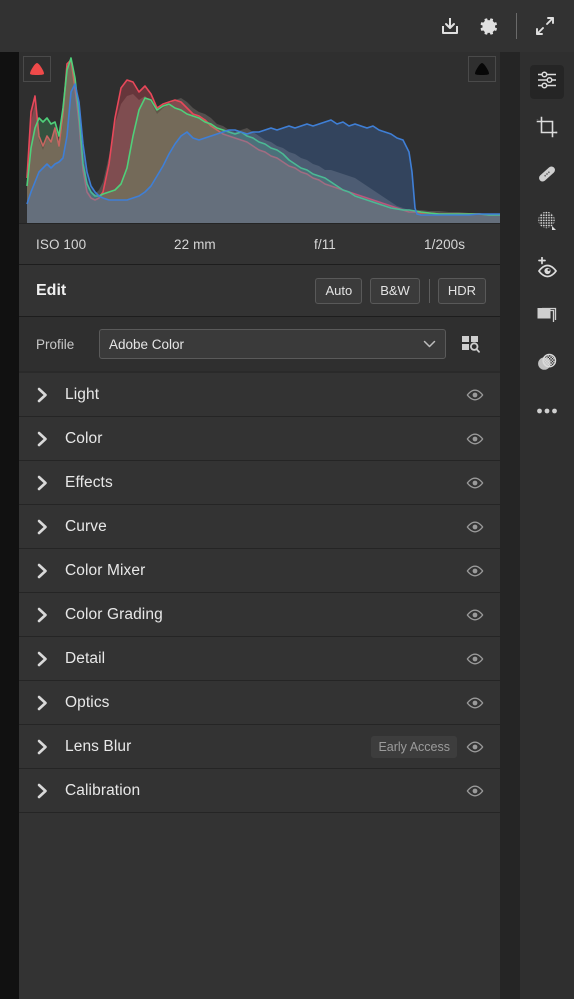 This screenshot has height=999, width=574. I want to click on panel-label: Color, so click(84, 438).